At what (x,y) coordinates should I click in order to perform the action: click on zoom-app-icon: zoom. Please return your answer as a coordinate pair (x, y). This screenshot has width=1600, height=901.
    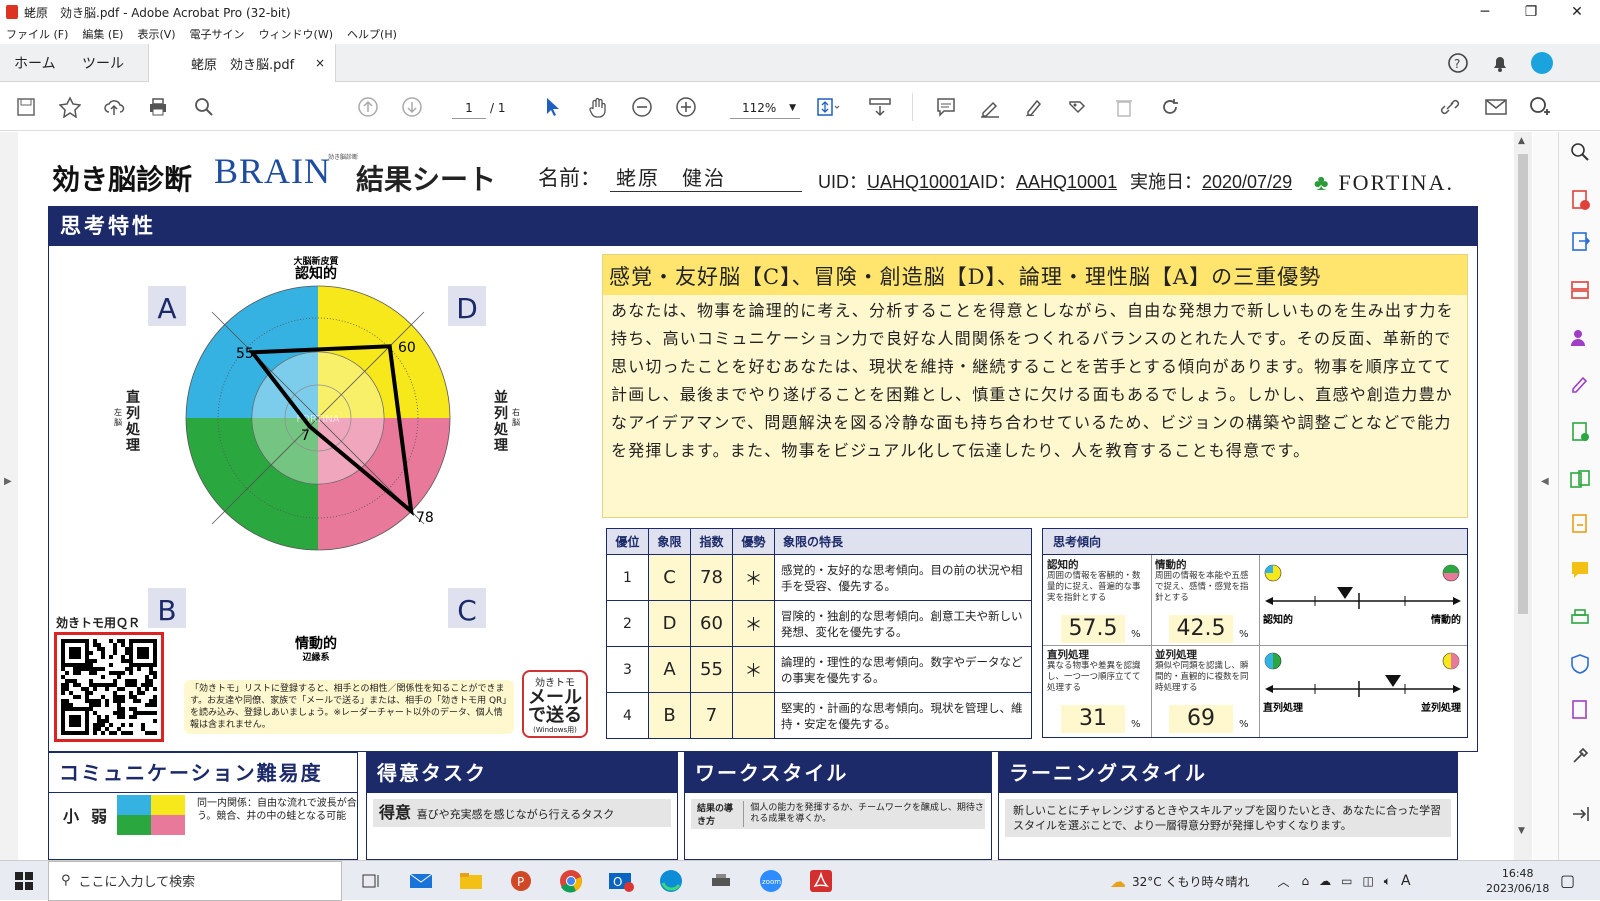
    Looking at the image, I should click on (771, 881).